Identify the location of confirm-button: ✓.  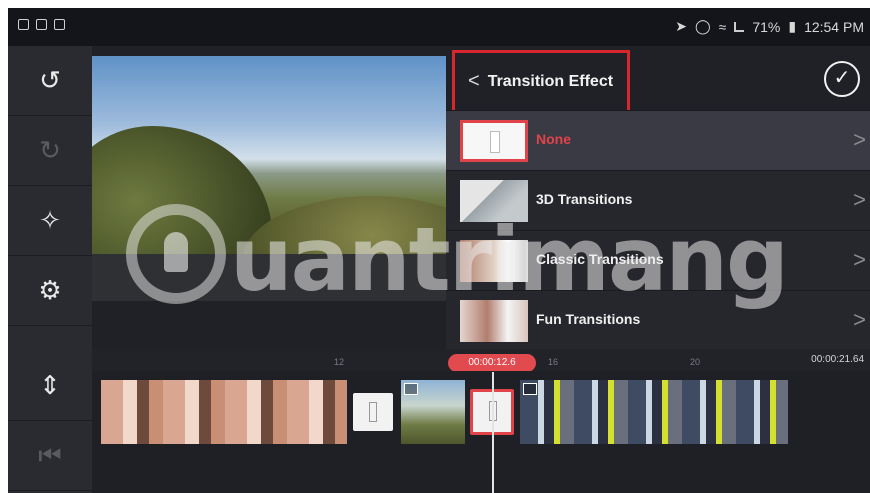
(842, 79).